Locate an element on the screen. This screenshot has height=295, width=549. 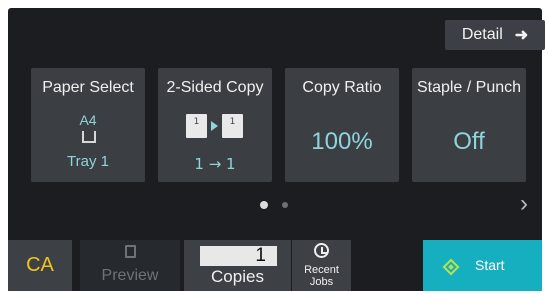
copy-ratio-value: 100% is located at coordinates (342, 141).